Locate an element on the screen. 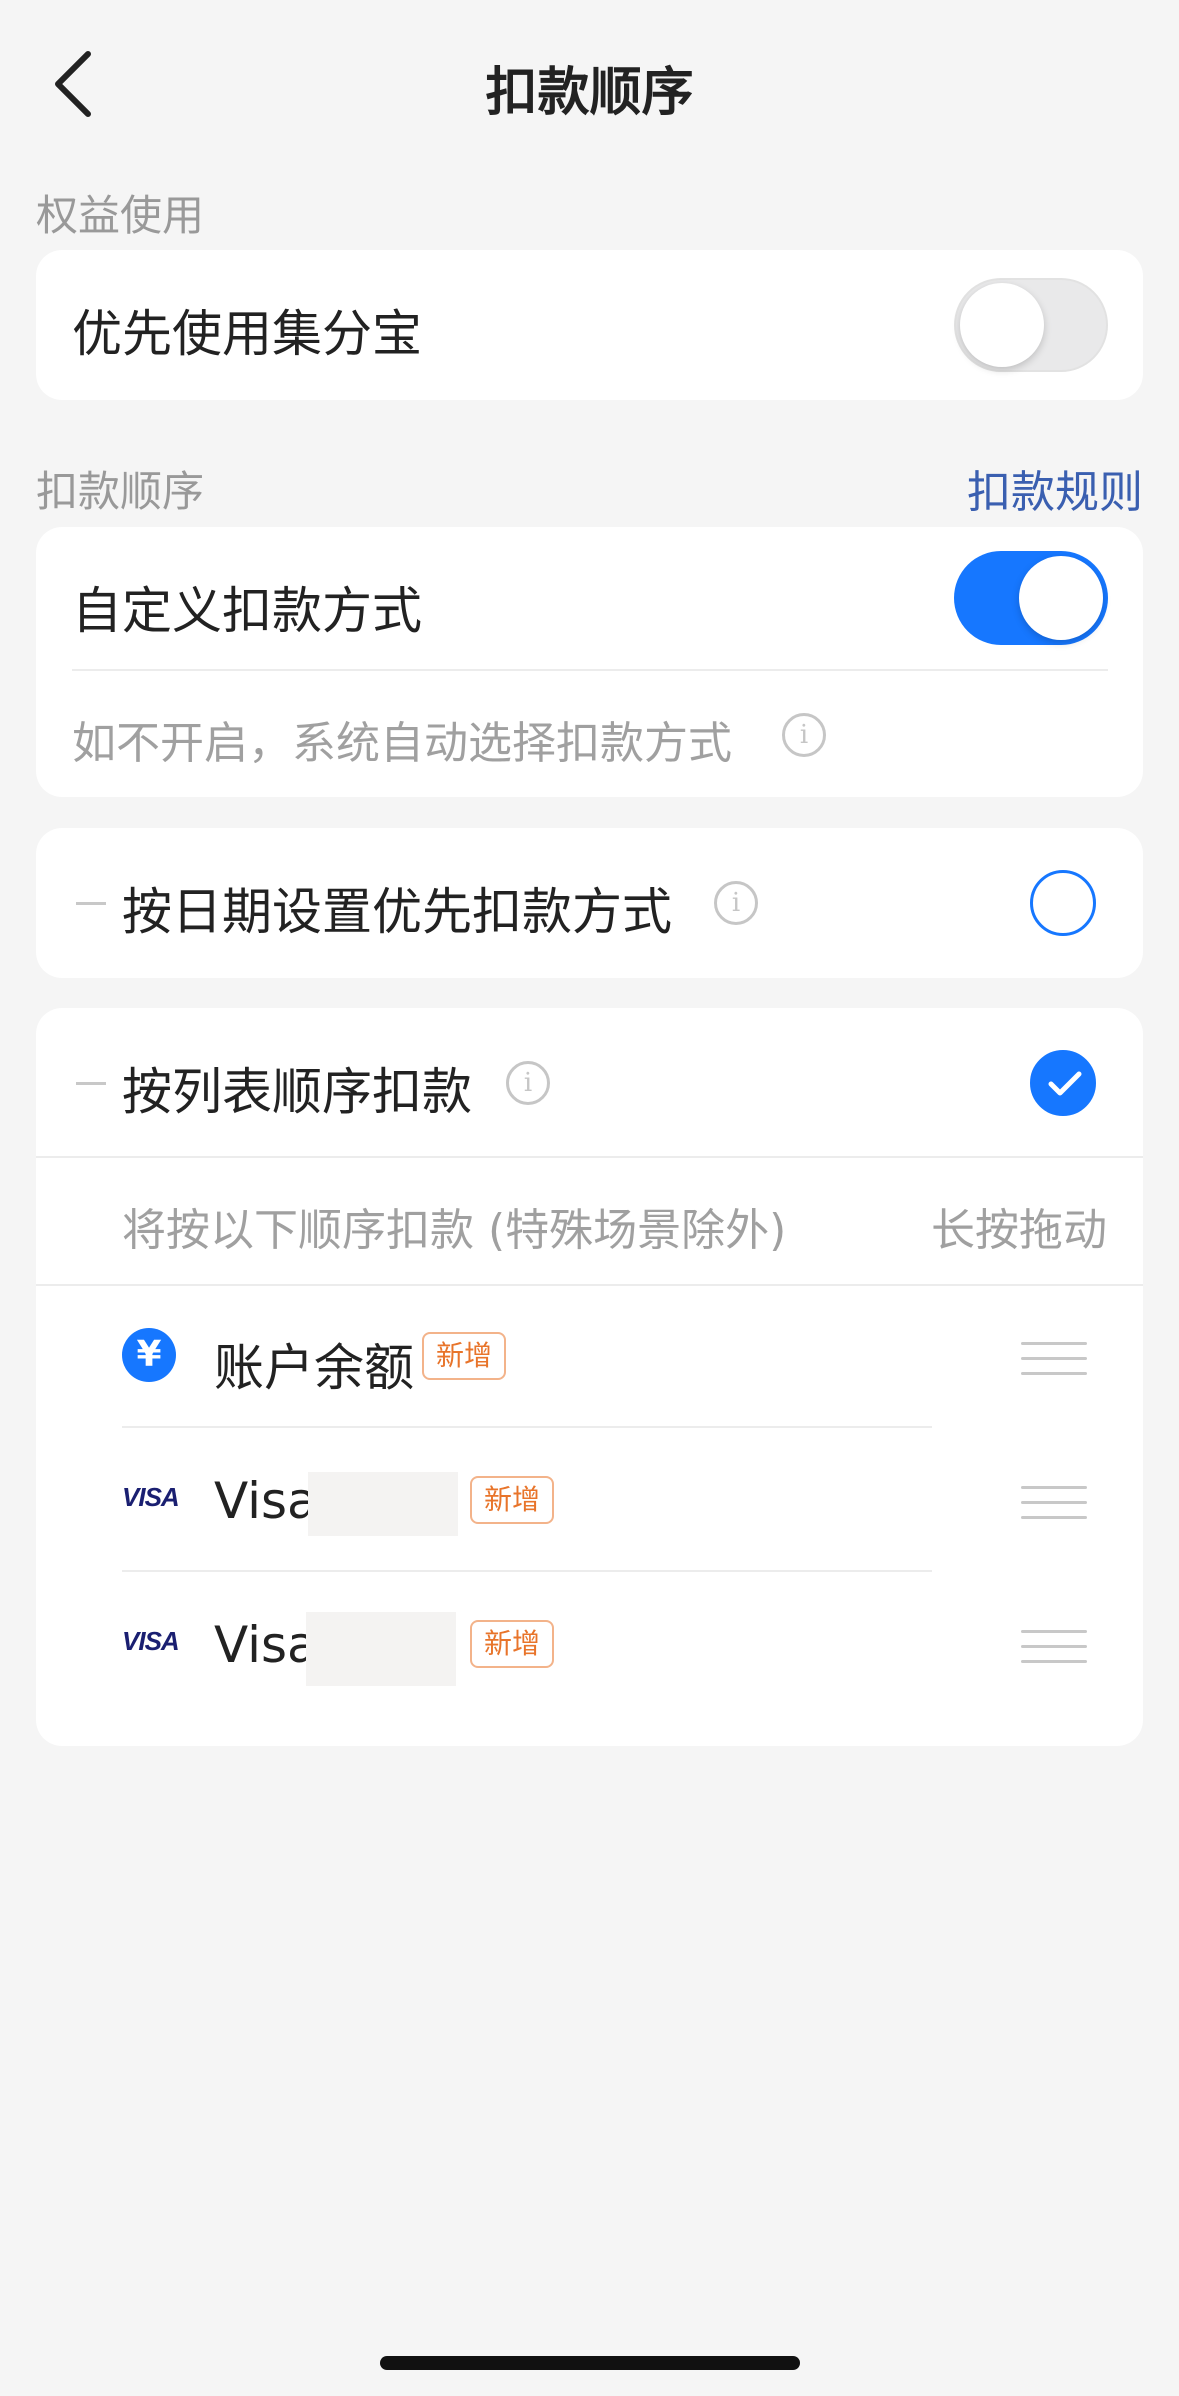 This screenshot has height=2396, width=1179. by-list-radio is located at coordinates (1063, 1083).